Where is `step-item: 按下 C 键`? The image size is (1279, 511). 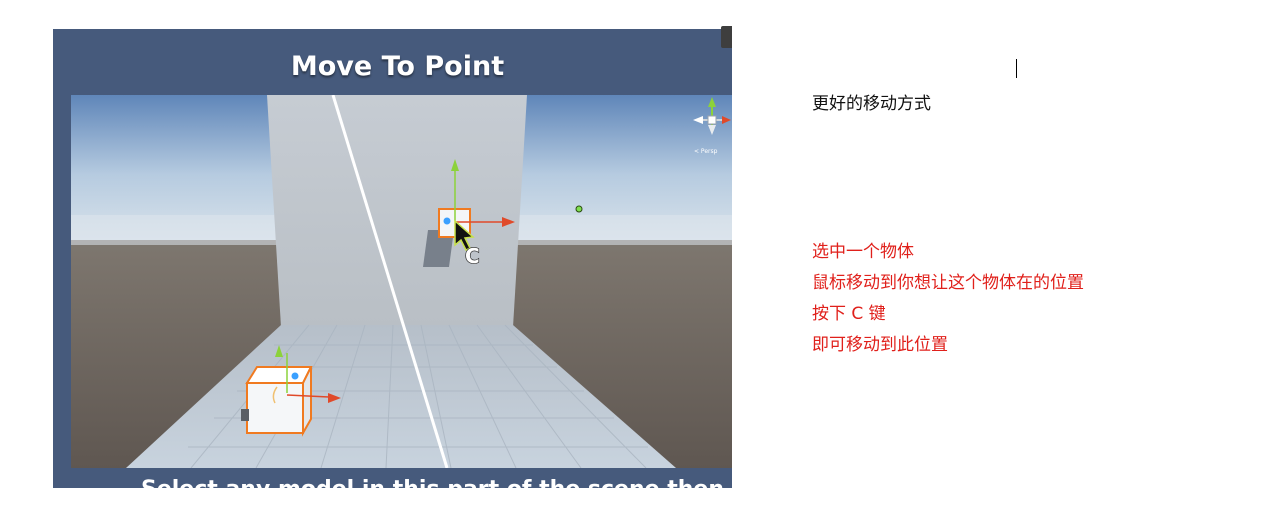
step-item: 按下 C 键 is located at coordinates (849, 314).